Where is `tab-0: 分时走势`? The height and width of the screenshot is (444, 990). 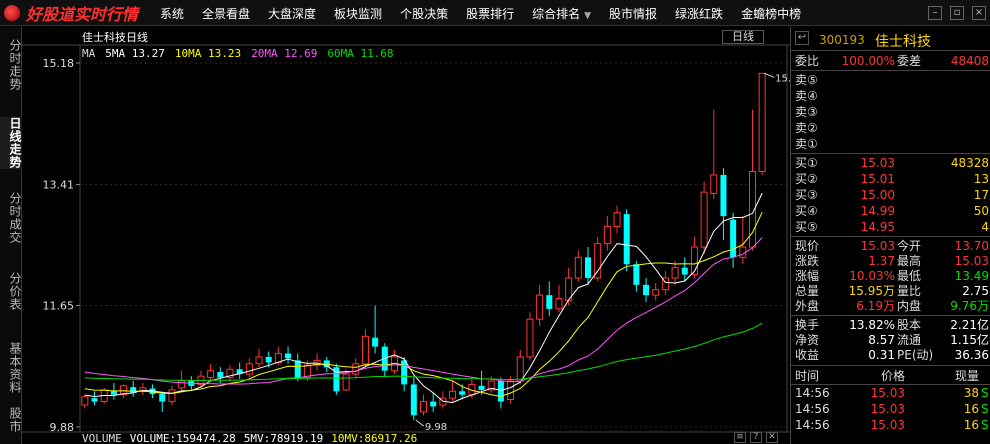
tab-0: 分时走势 is located at coordinates (11, 65).